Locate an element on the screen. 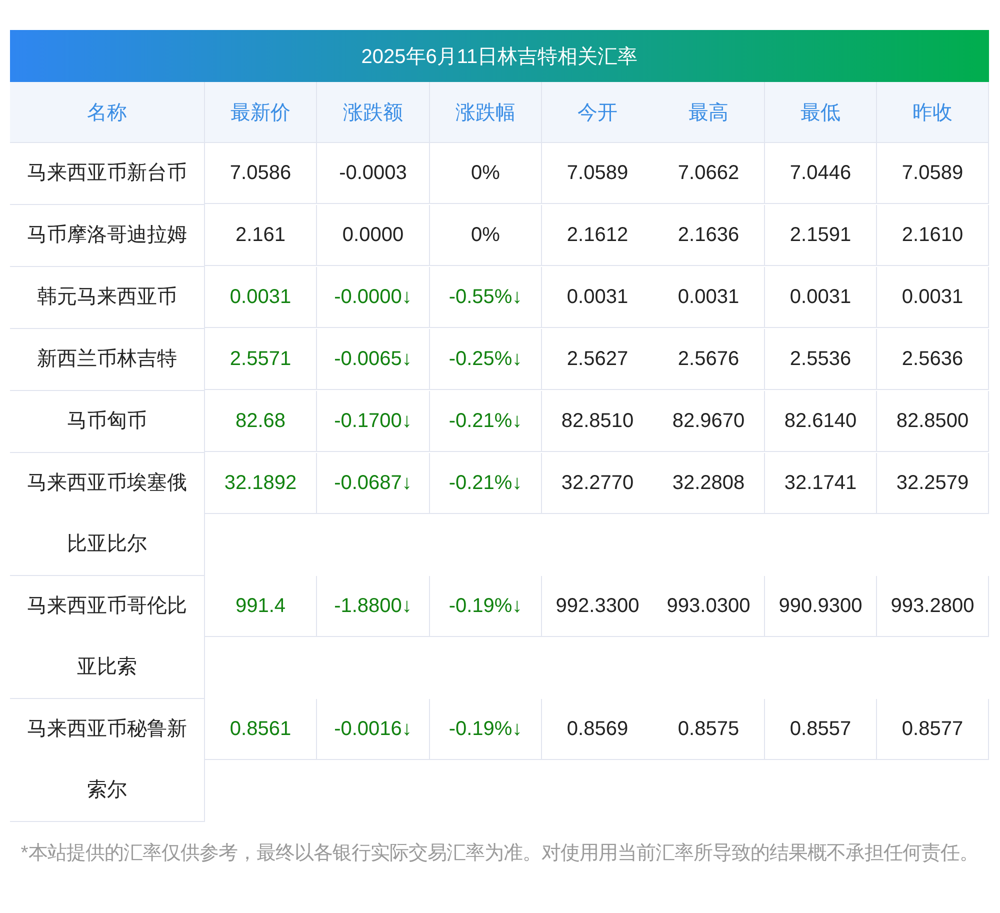 The image size is (1000, 913). table-cell: -0.0016↓ is located at coordinates (373, 729).